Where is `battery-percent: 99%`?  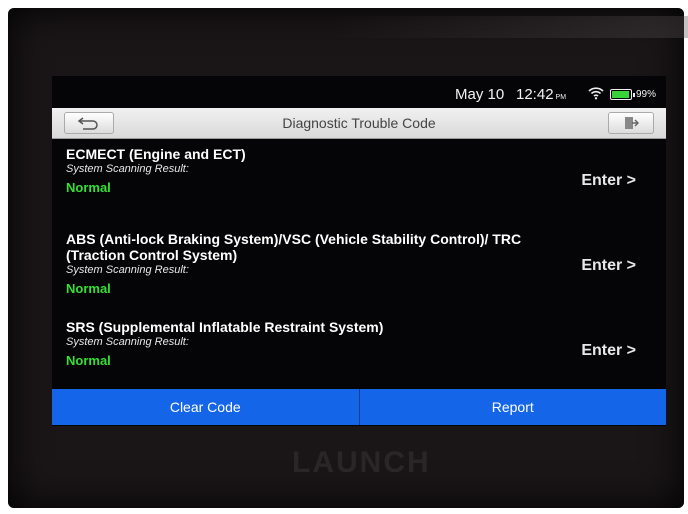 battery-percent: 99% is located at coordinates (646, 94).